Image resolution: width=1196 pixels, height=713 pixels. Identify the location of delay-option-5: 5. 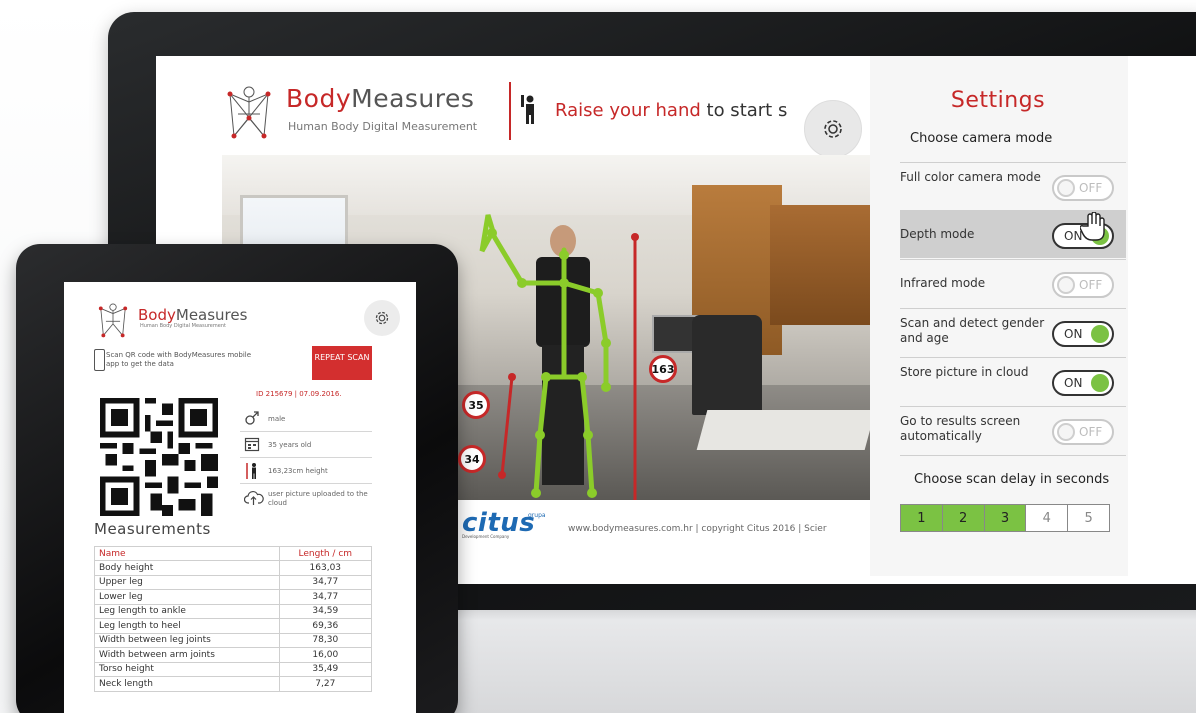
(1088, 518).